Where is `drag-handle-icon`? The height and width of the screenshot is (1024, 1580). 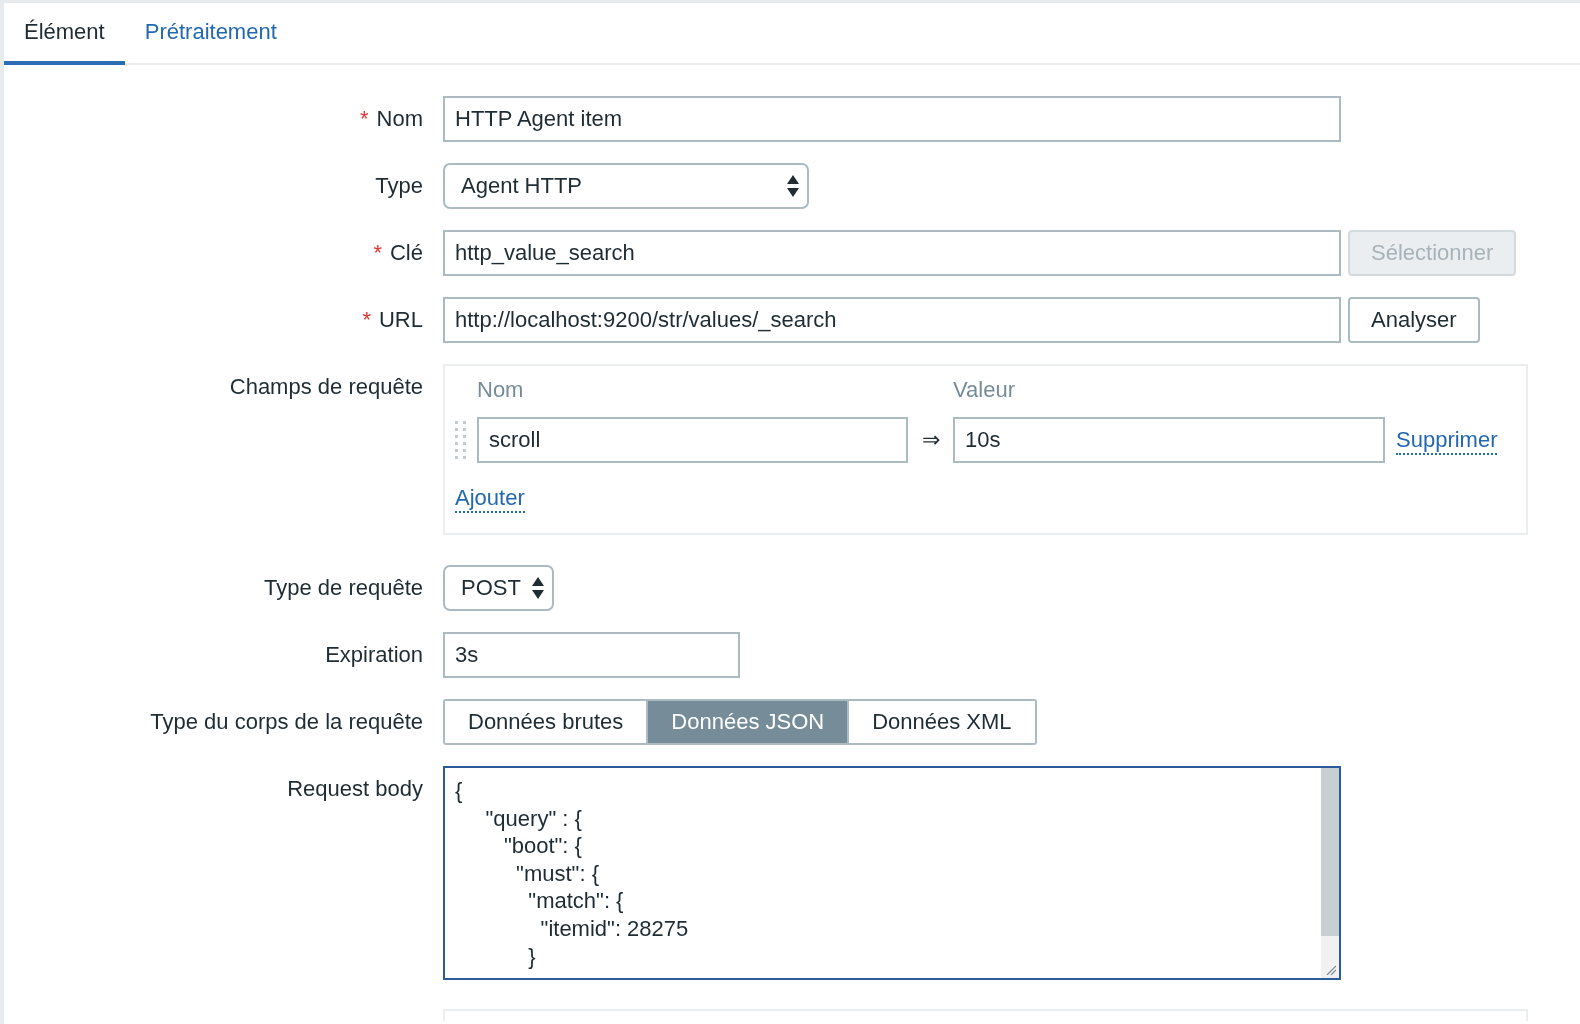 drag-handle-icon is located at coordinates (460, 440).